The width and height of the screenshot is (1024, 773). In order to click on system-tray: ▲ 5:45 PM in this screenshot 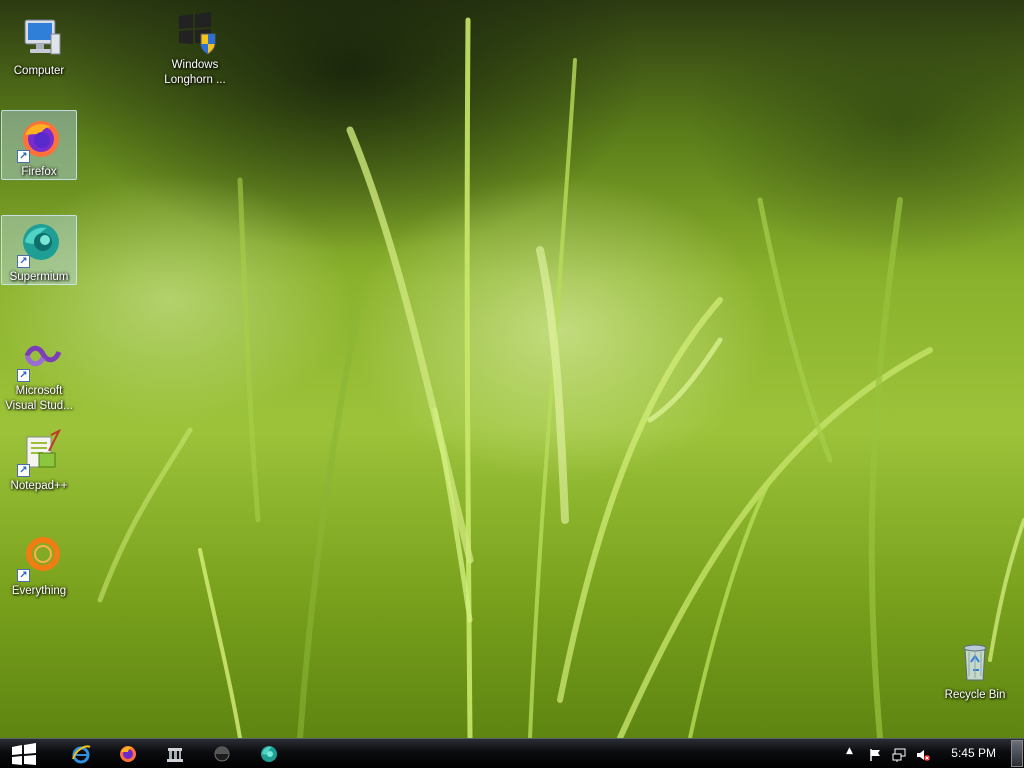, I will do `click(934, 754)`.